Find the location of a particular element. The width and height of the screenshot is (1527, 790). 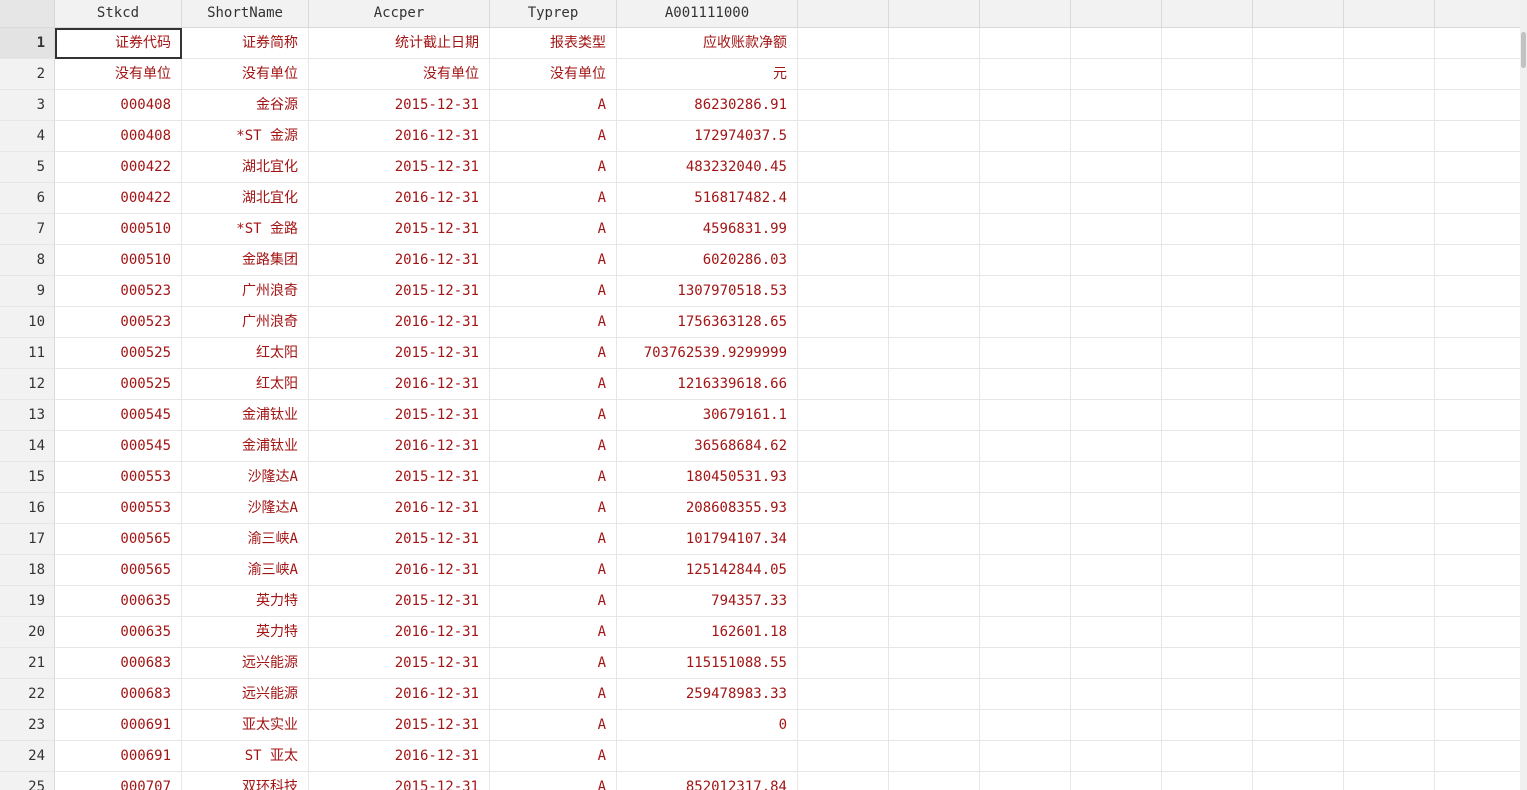

grid-cell: 125142844.05 is located at coordinates (707, 570).